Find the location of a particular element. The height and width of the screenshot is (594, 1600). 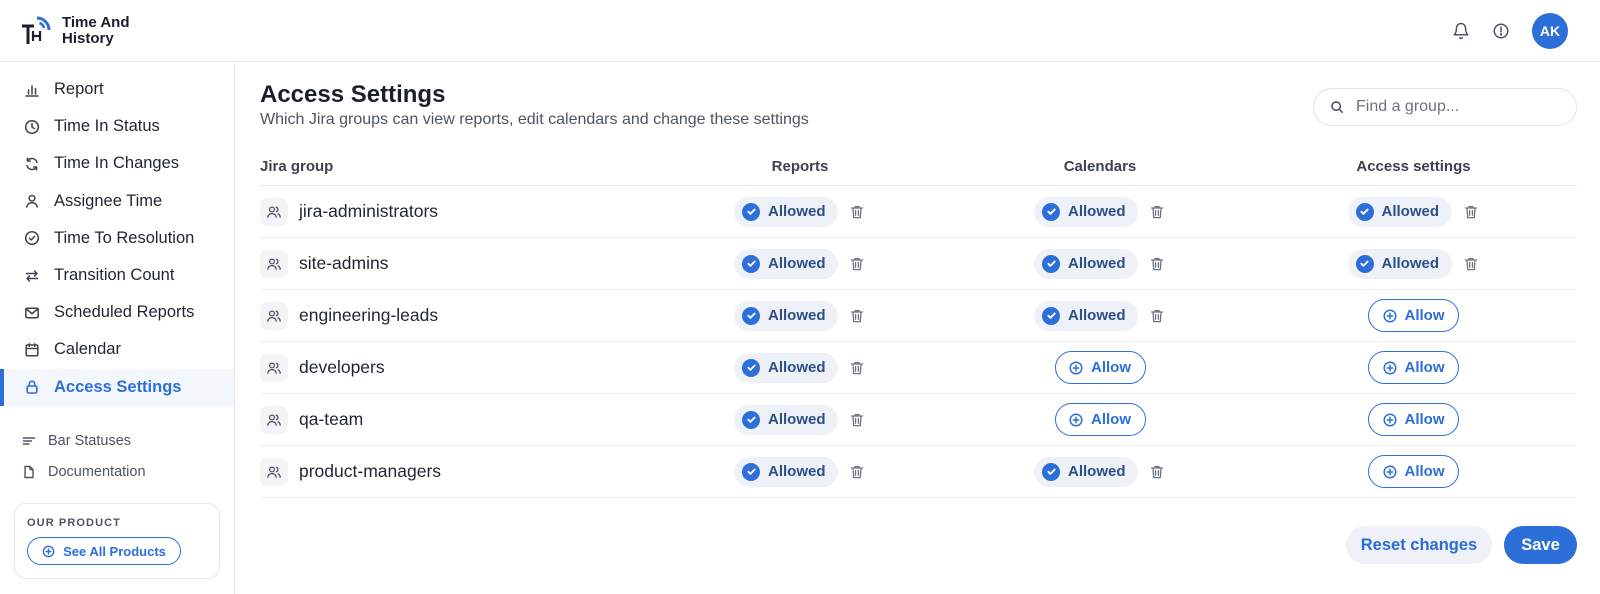

sidebar-item-label: Time In Status is located at coordinates (107, 126).